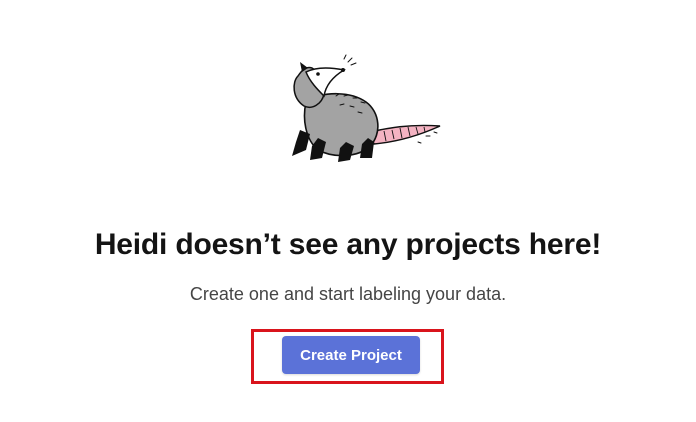 The height and width of the screenshot is (422, 696). Describe the element at coordinates (366, 108) in the screenshot. I see `opossum-mascot-icon` at that location.